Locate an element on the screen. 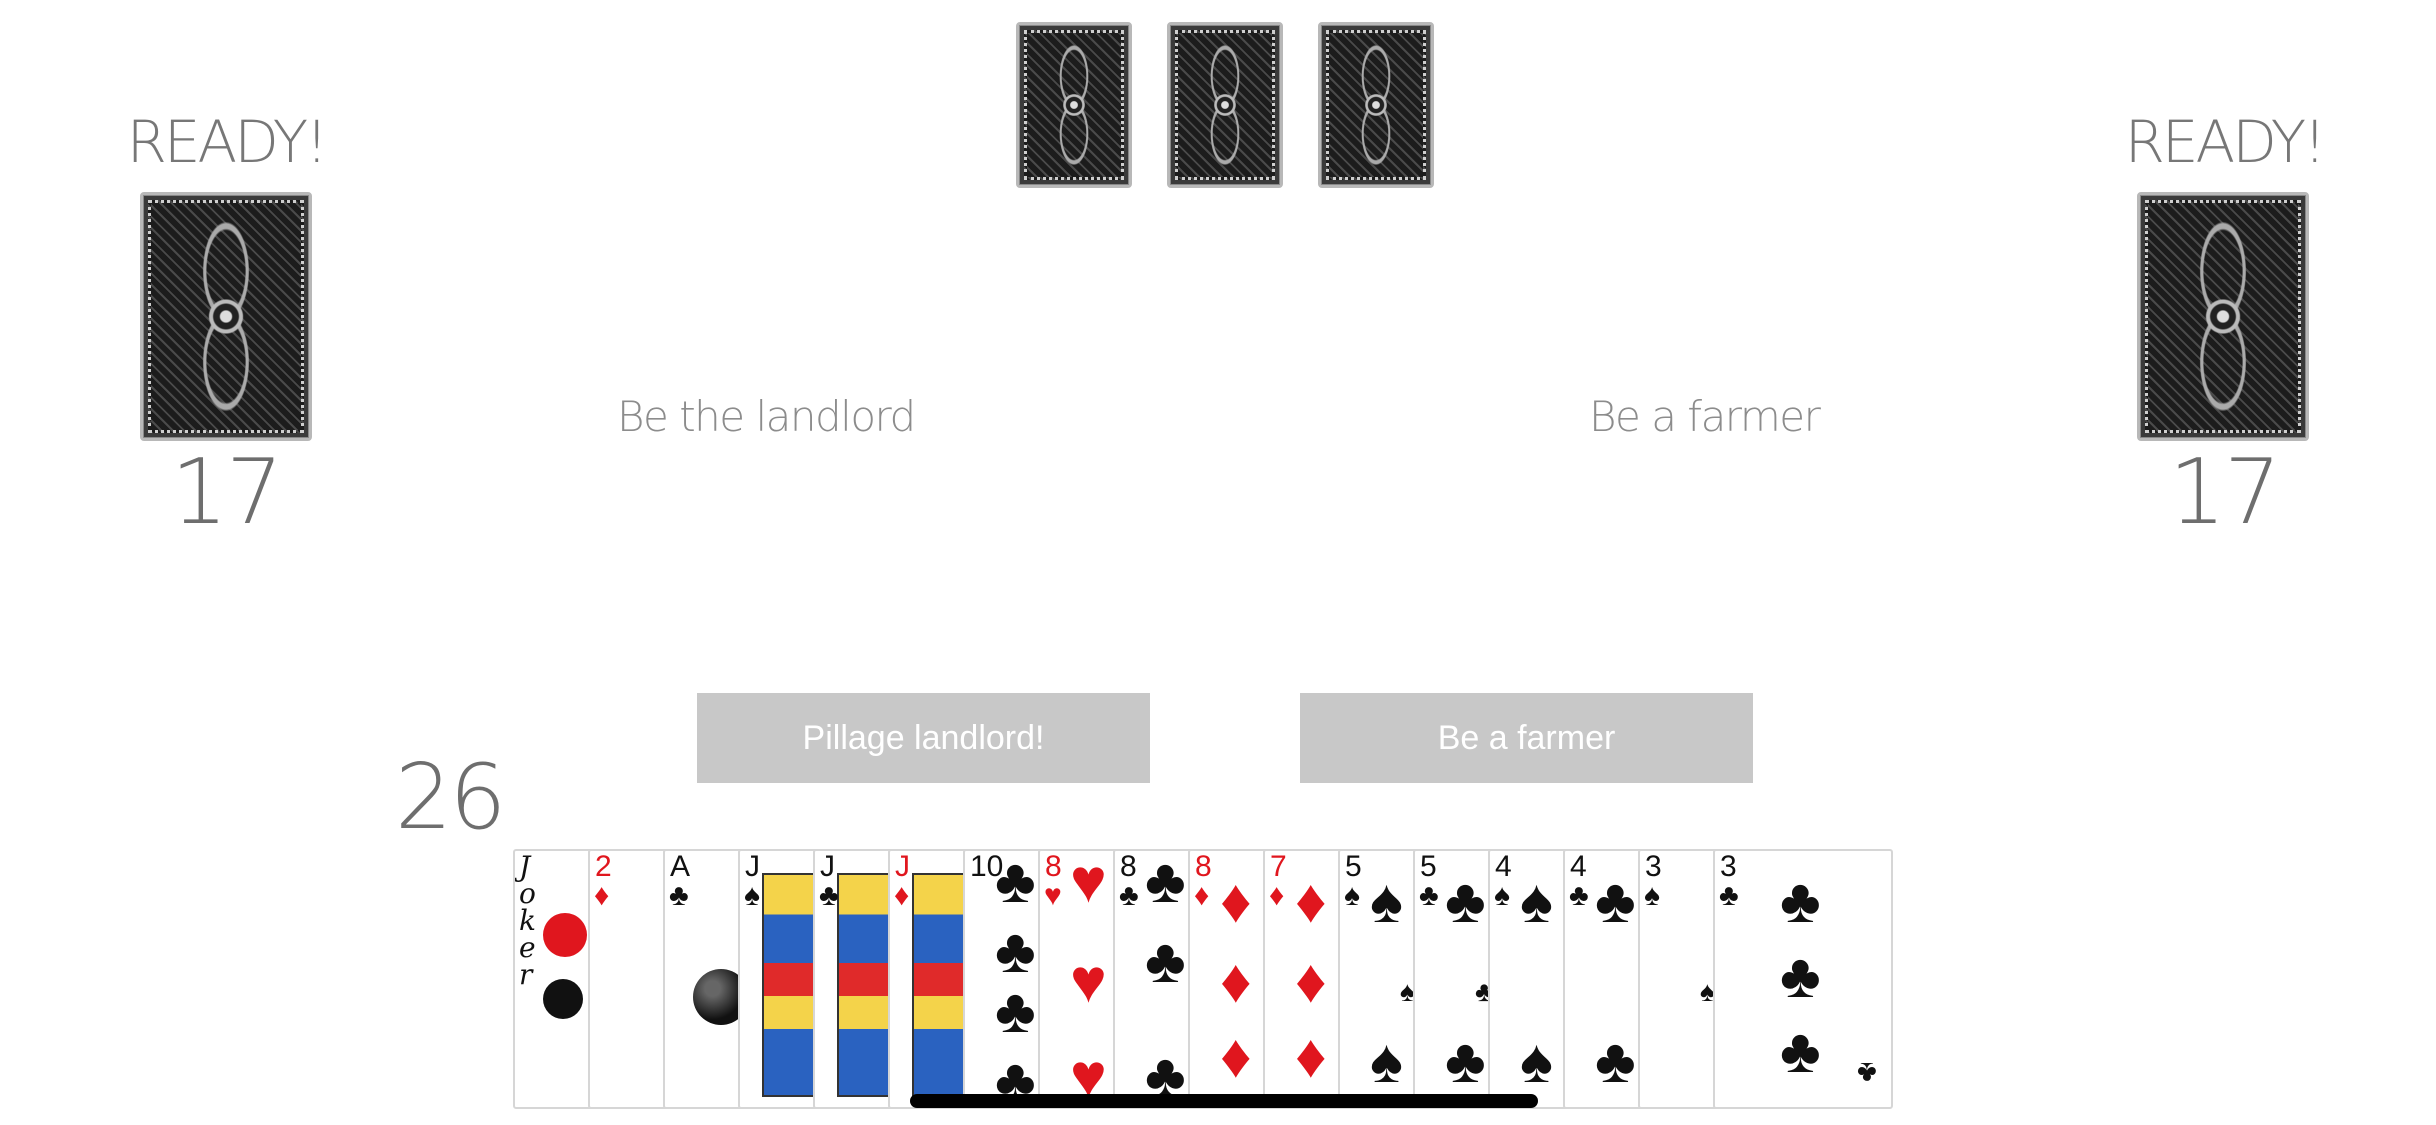 The width and height of the screenshot is (2436, 1125). right-player-card-back is located at coordinates (2223, 316).